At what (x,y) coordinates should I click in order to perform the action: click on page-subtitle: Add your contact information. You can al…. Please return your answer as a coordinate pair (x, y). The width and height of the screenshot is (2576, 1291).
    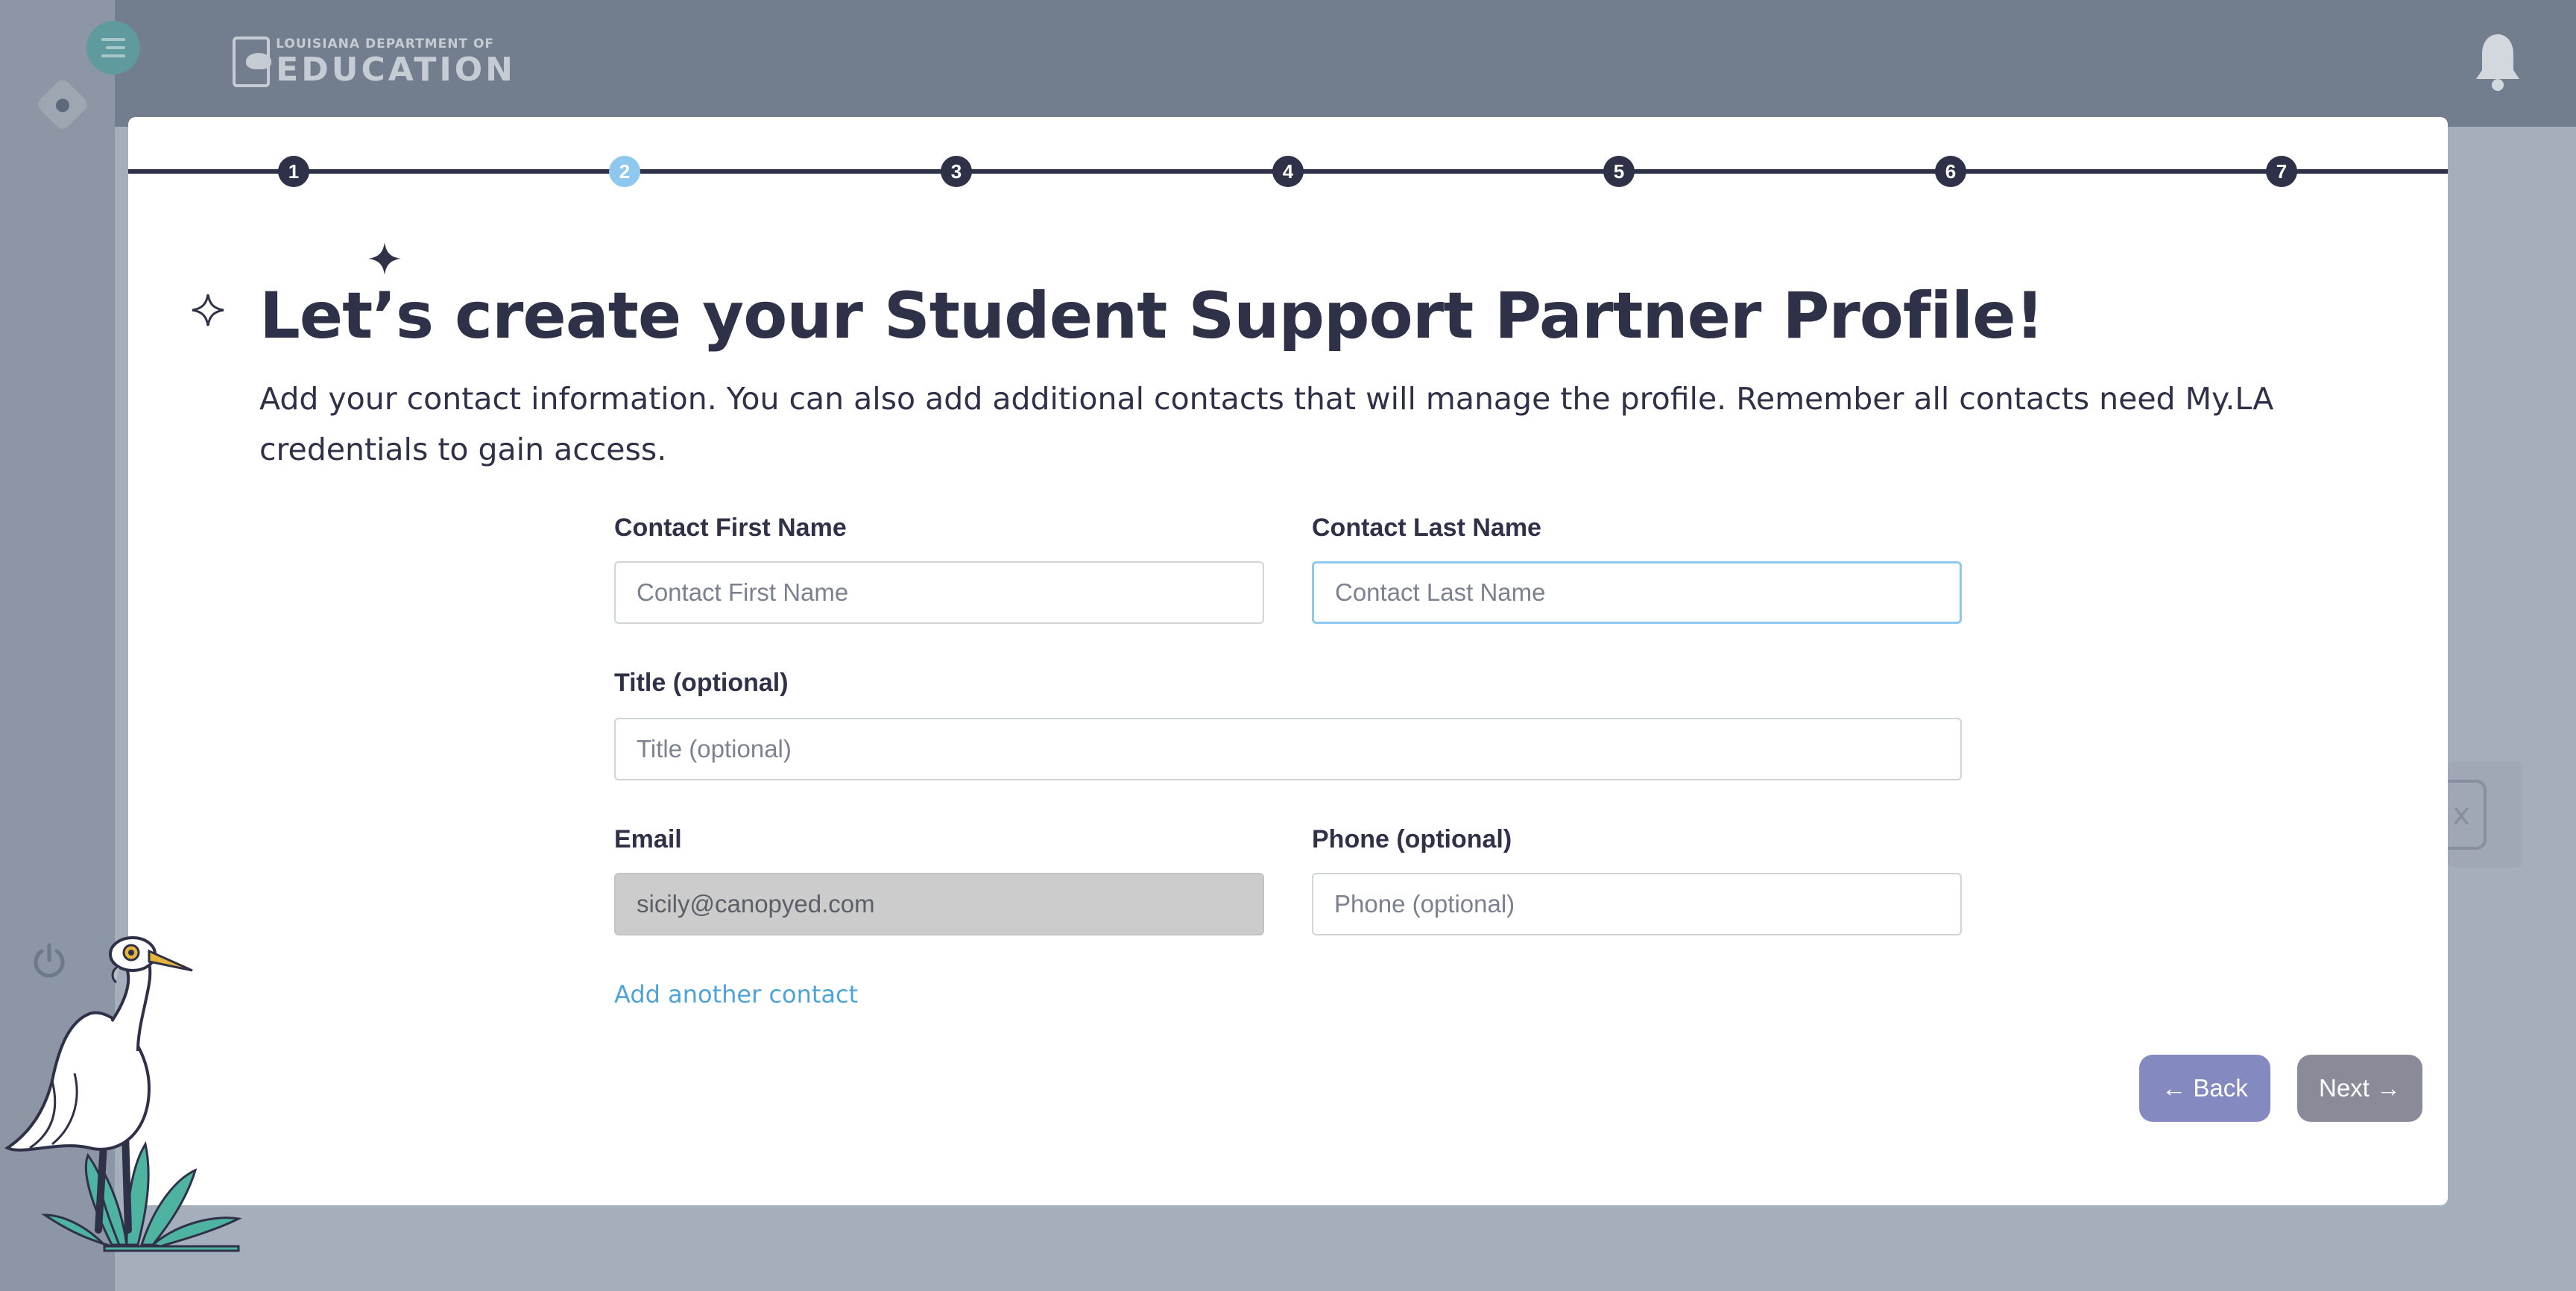
    Looking at the image, I should click on (1266, 424).